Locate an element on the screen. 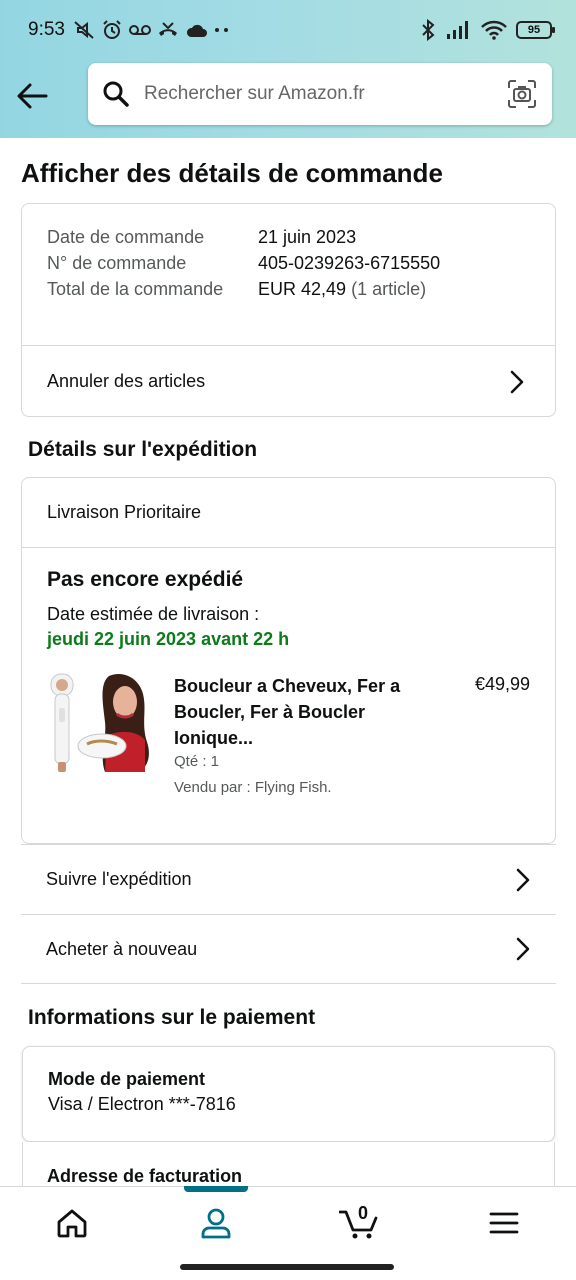 This screenshot has height=1280, width=576. app-header is located at coordinates (288, 99).